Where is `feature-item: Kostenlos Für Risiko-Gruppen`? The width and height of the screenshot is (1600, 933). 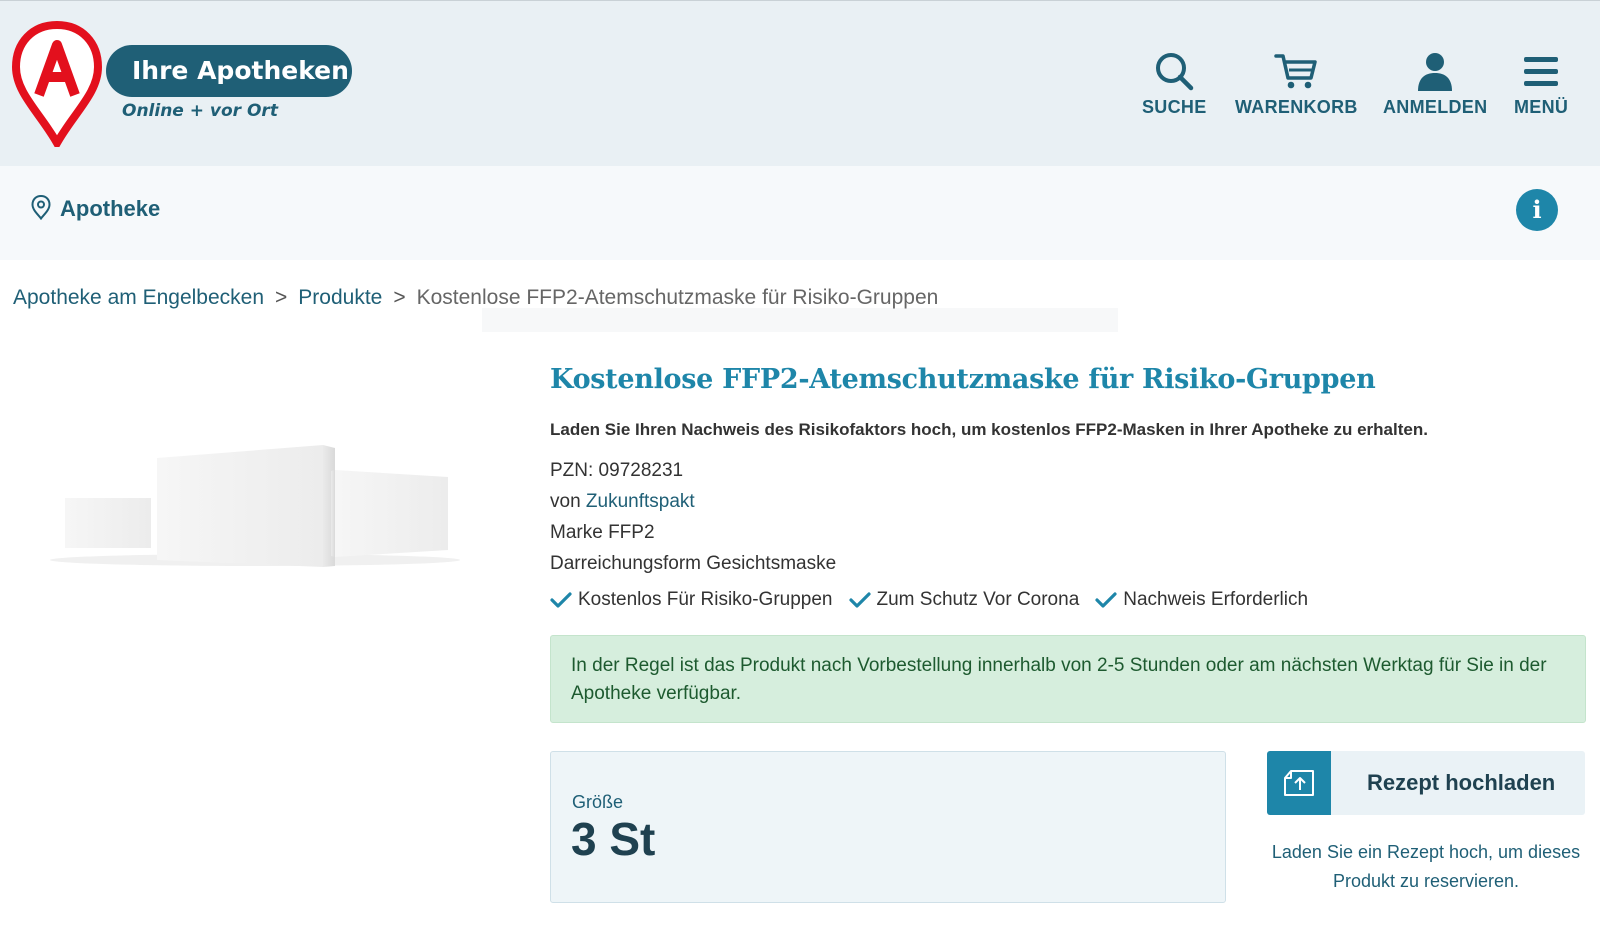
feature-item: Kostenlos Für Risiko-Gruppen is located at coordinates (691, 600).